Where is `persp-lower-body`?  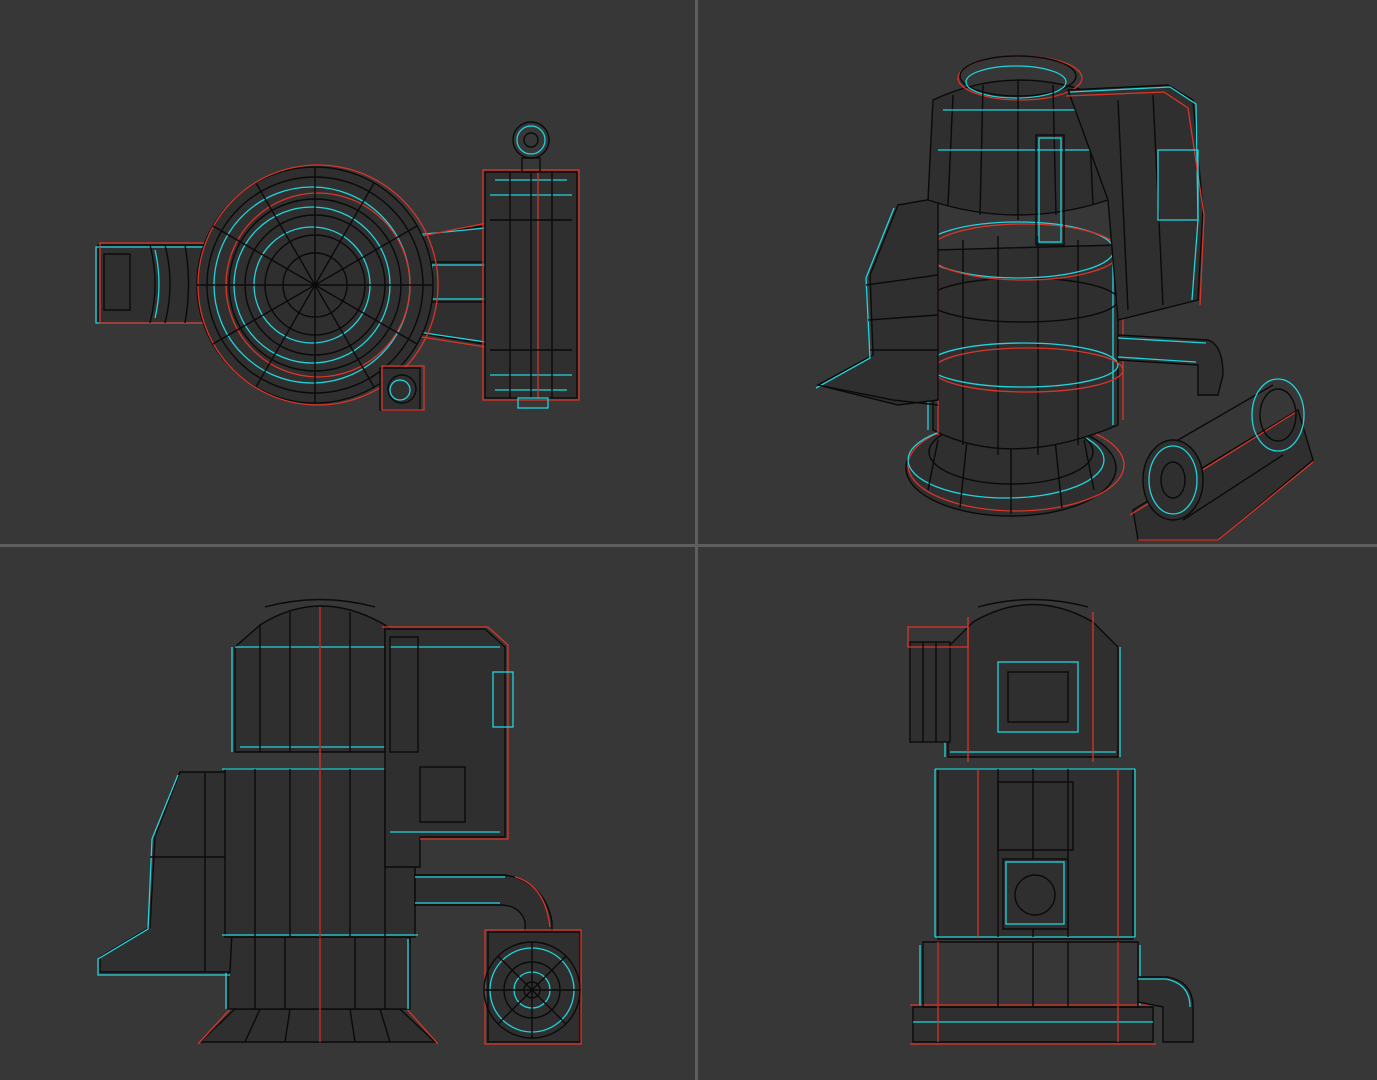 persp-lower-body is located at coordinates (1022, 338).